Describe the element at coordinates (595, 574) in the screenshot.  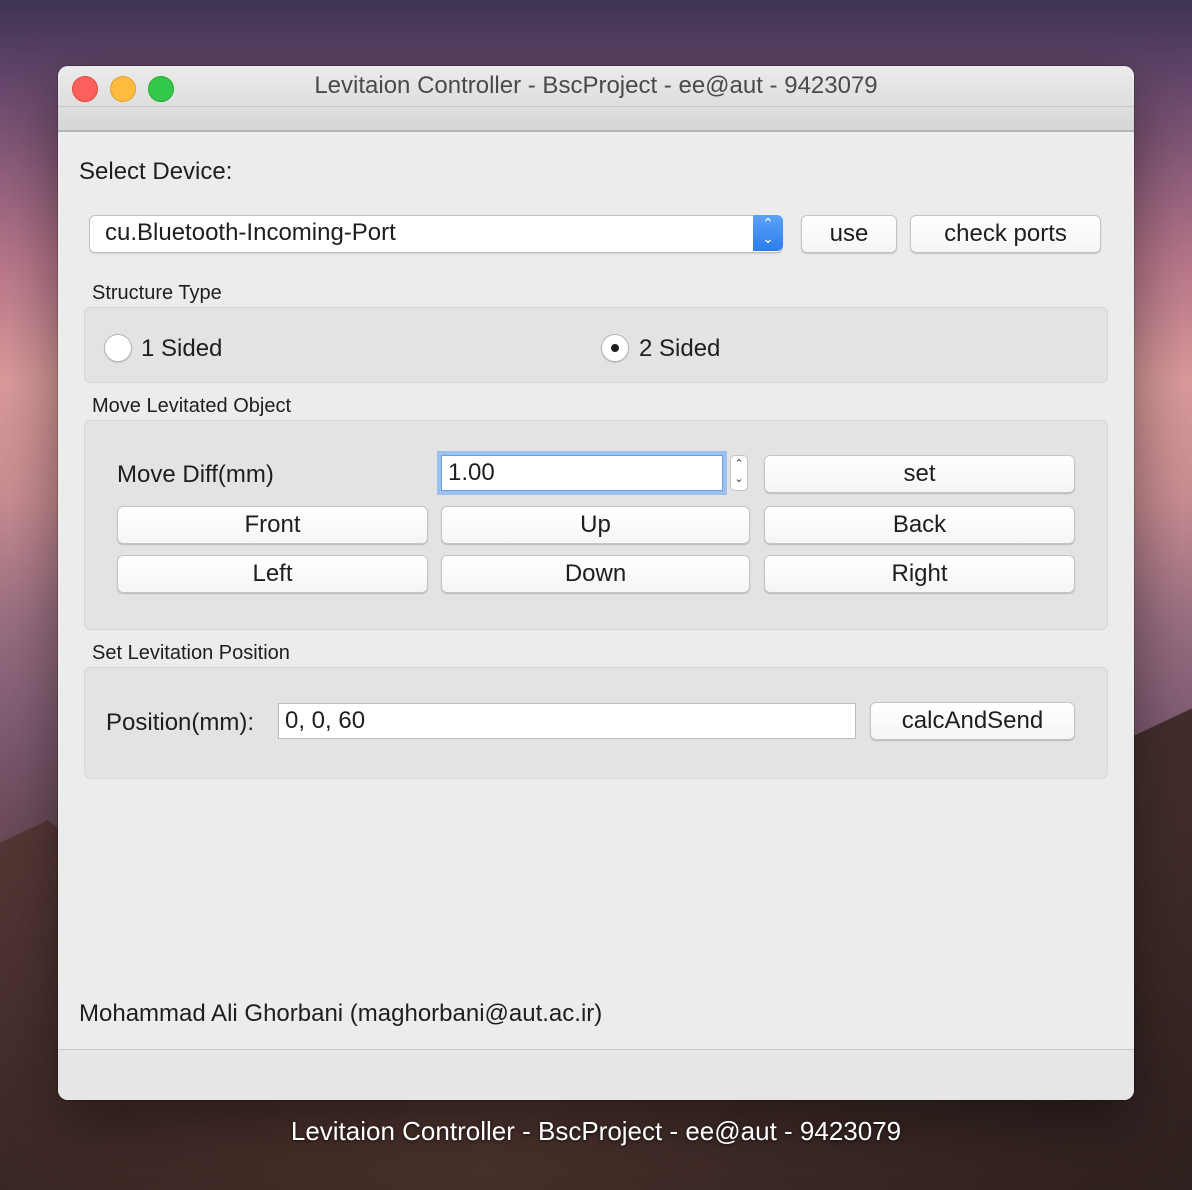
I see `down-button: Down` at that location.